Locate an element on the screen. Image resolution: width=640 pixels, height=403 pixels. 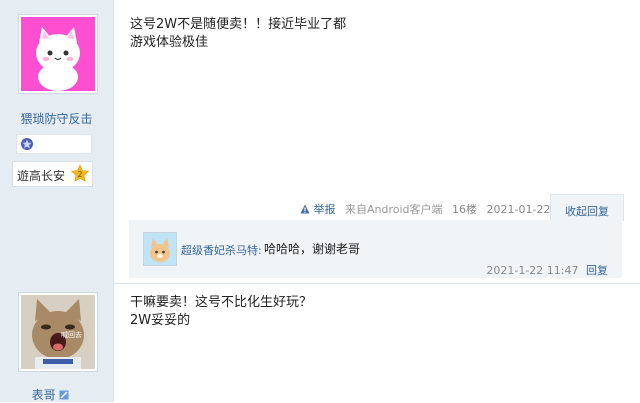
user-title-box: 遊高长安 2 is located at coordinates (52, 174).